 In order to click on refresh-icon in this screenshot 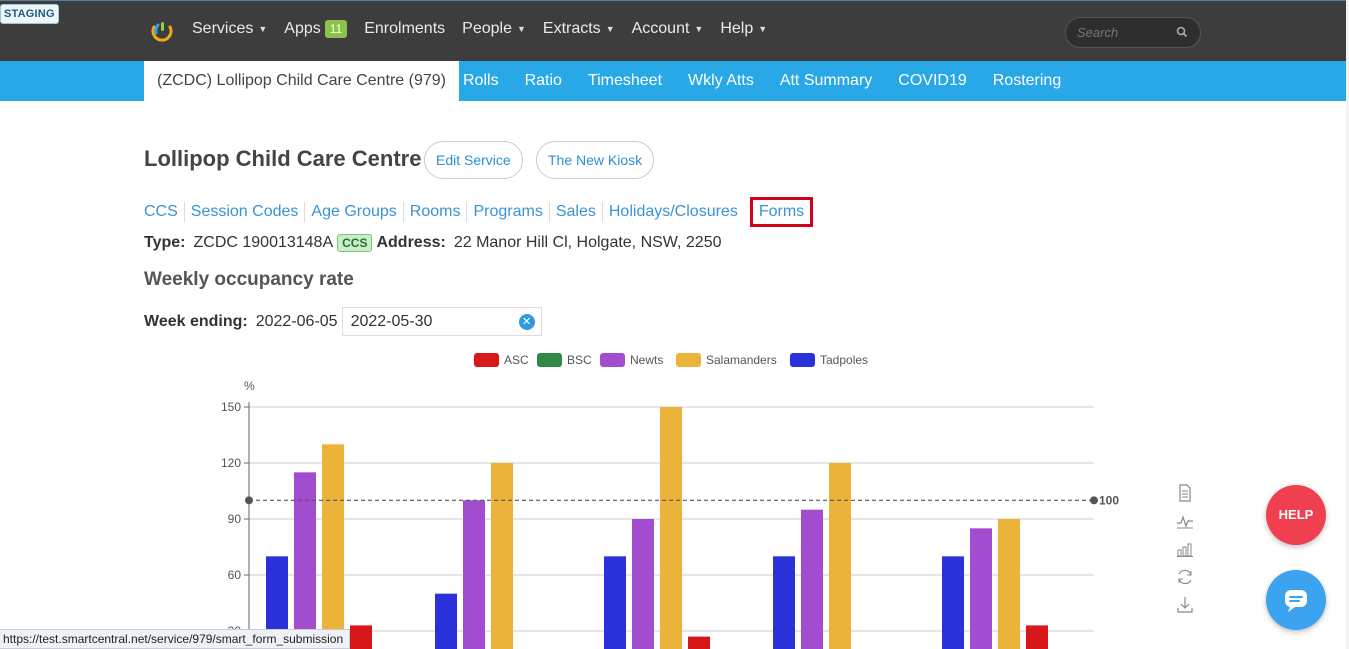, I will do `click(1185, 577)`.